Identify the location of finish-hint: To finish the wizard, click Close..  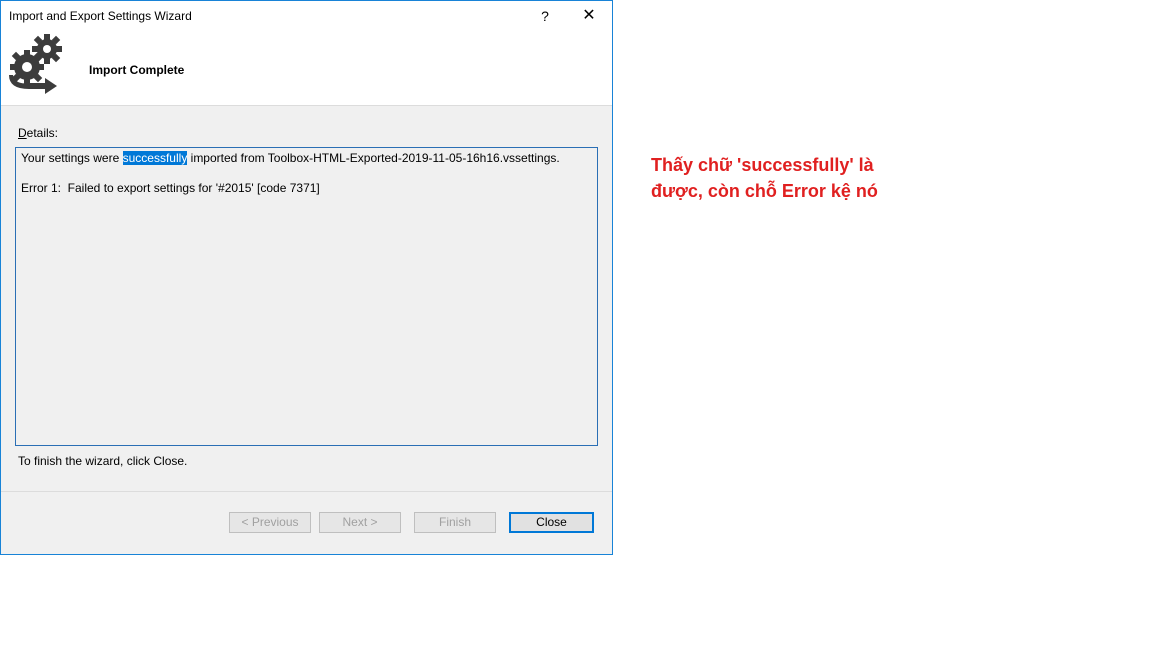
(103, 461).